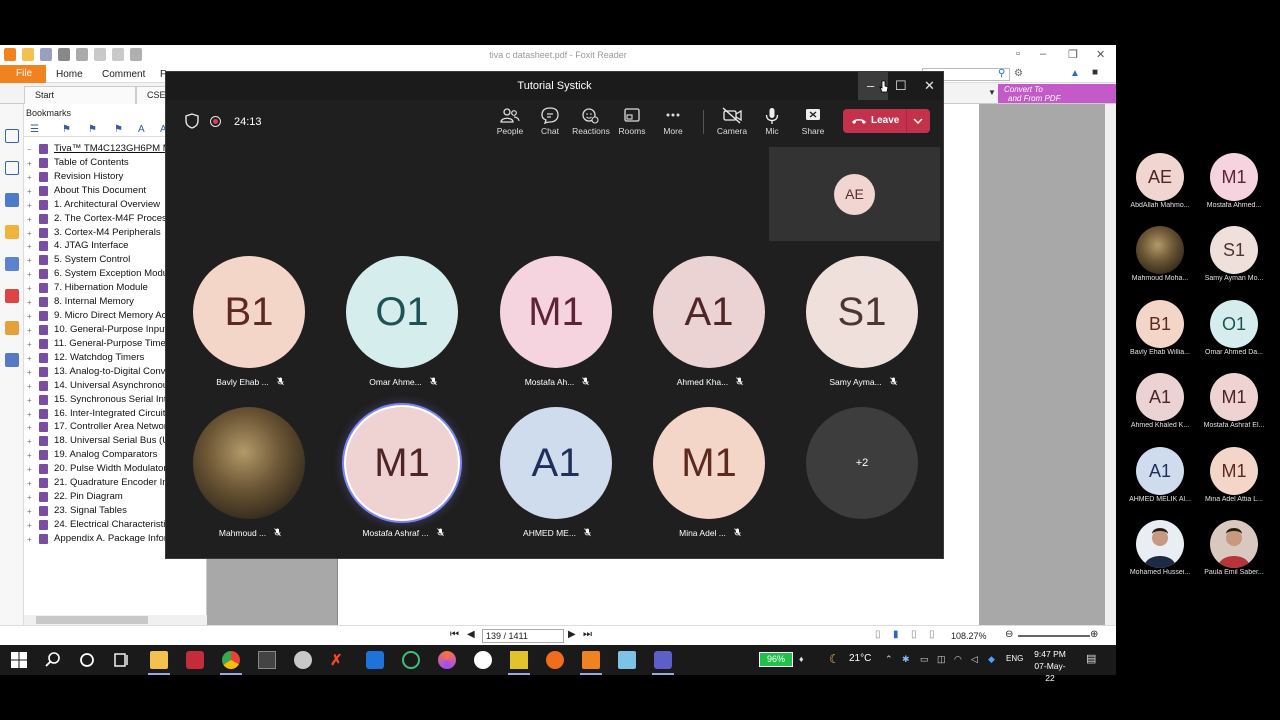 The height and width of the screenshot is (720, 1280). I want to click on camera-button: Camera, so click(732, 124).